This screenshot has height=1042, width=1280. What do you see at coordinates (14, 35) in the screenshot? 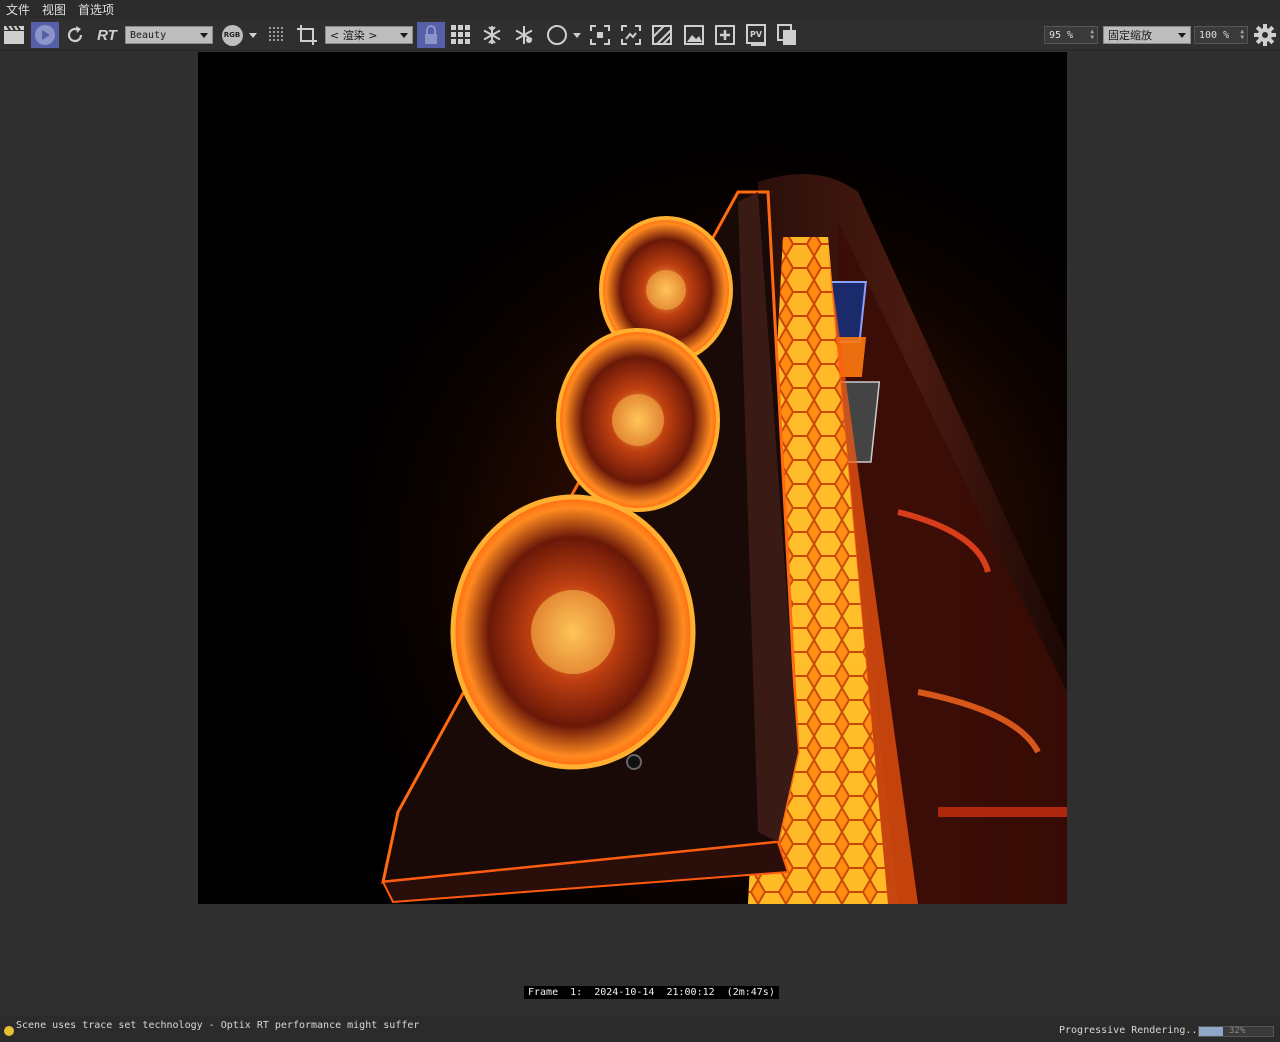
I see `clapper-icon` at bounding box center [14, 35].